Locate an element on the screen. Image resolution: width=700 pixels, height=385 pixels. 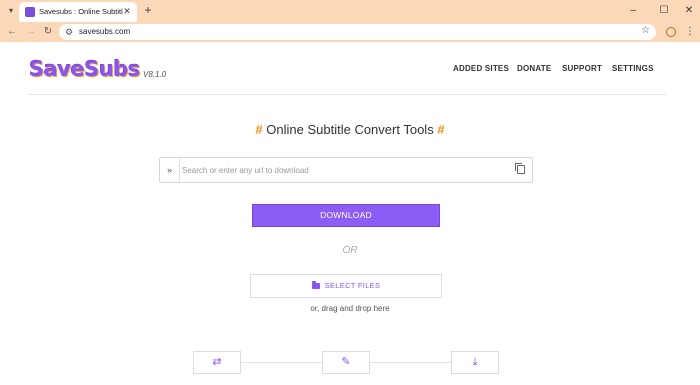
paste-icon is located at coordinates (520, 168).